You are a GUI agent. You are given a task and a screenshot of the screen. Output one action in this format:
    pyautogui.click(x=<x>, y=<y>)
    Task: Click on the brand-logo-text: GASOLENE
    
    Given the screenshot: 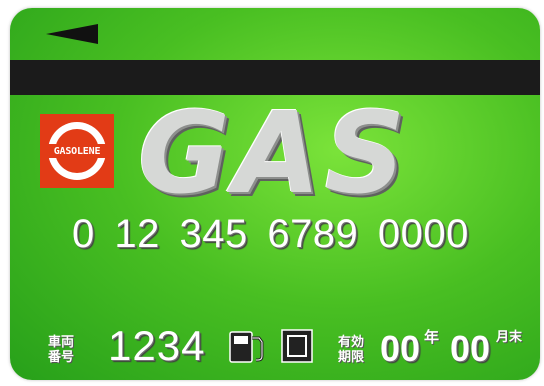 What is the action you would take?
    pyautogui.click(x=77, y=151)
    